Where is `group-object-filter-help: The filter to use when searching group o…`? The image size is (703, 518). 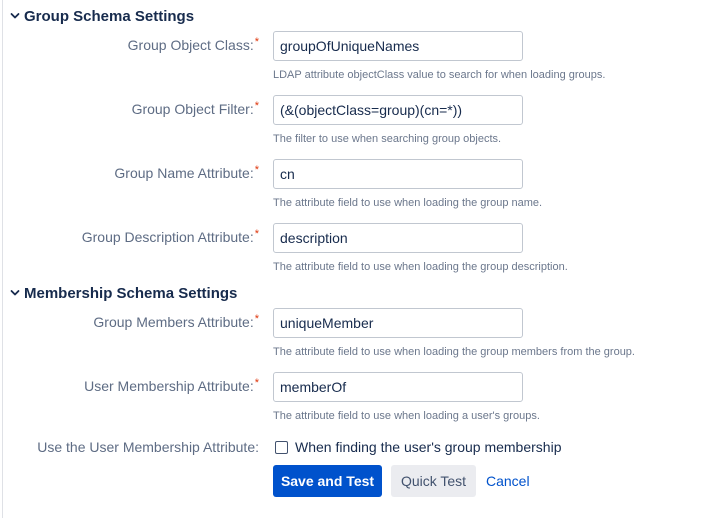 group-object-filter-help: The filter to use when searching group o… is located at coordinates (387, 139).